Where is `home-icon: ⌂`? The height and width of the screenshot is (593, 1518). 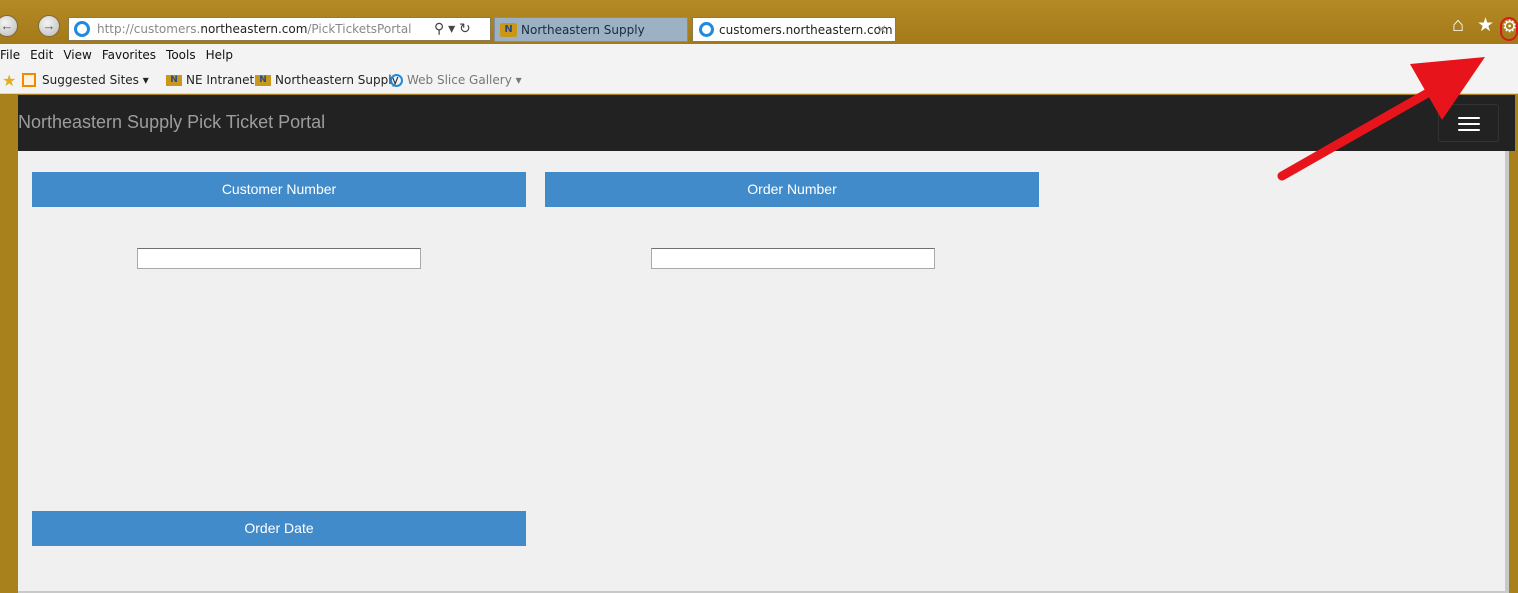
home-icon: ⌂ is located at coordinates (1458, 25).